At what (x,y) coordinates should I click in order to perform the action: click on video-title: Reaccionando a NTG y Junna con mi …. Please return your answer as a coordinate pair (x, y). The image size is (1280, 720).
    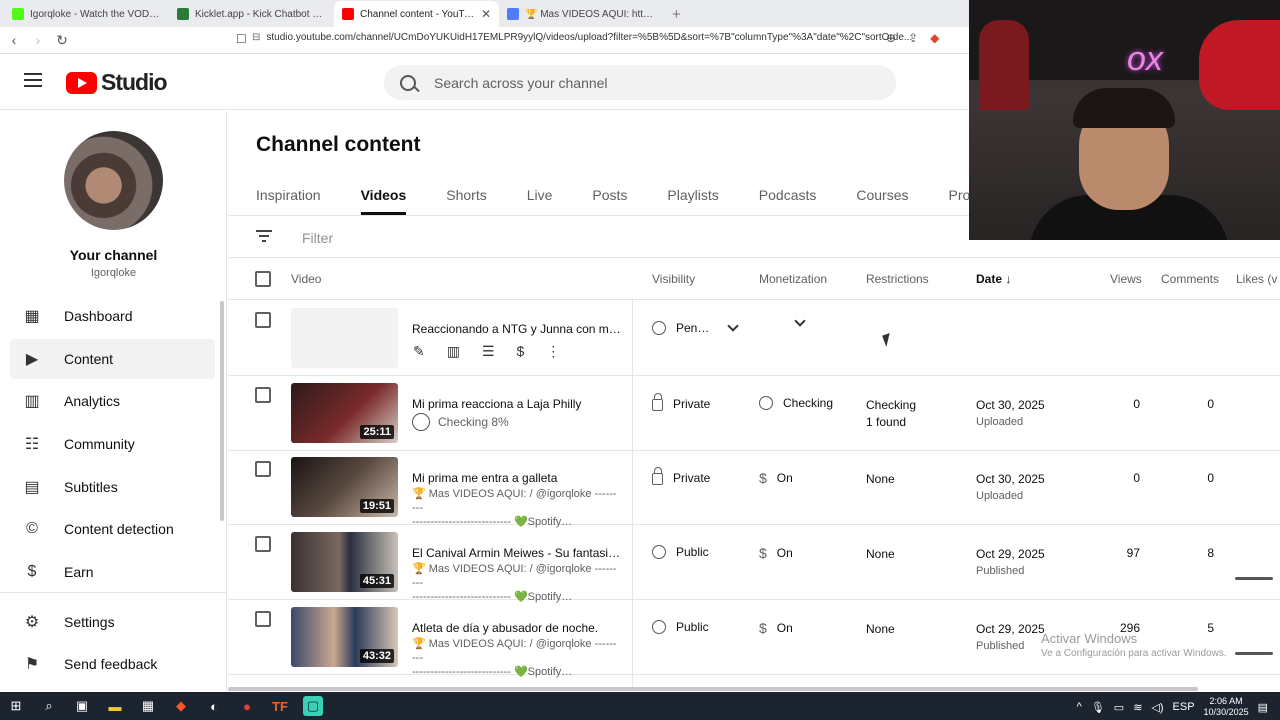
    Looking at the image, I should click on (517, 329).